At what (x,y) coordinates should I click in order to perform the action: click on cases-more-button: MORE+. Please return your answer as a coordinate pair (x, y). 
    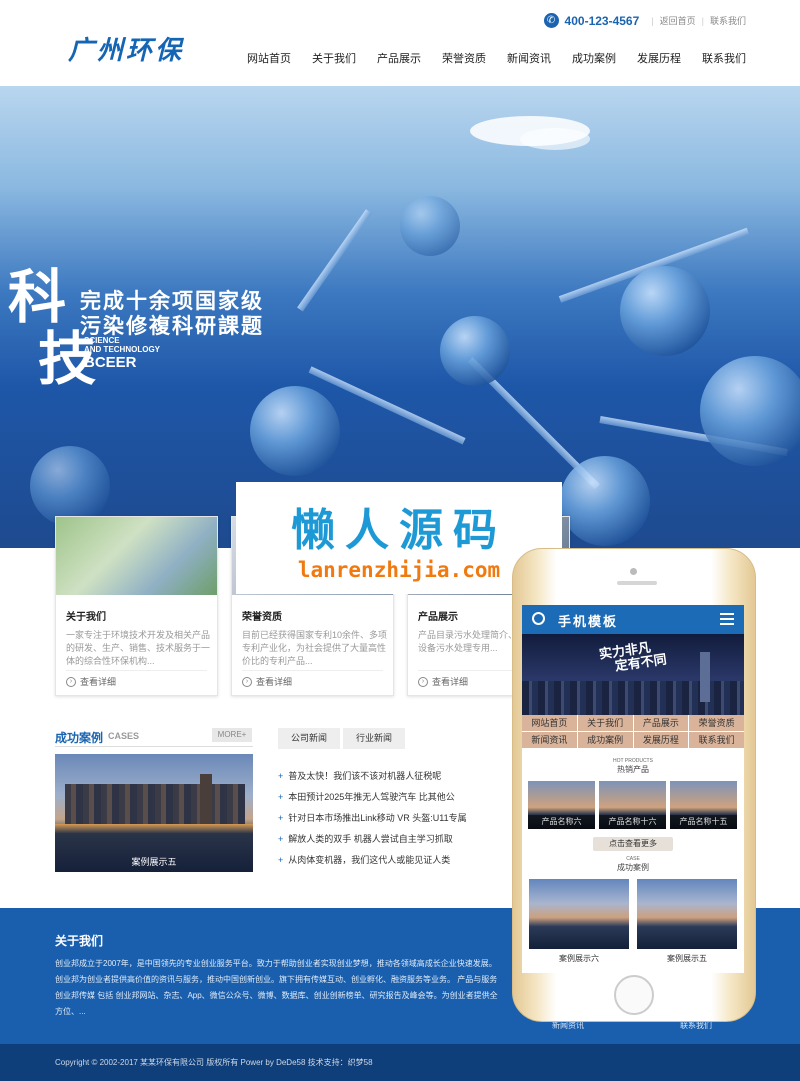
    Looking at the image, I should click on (232, 735).